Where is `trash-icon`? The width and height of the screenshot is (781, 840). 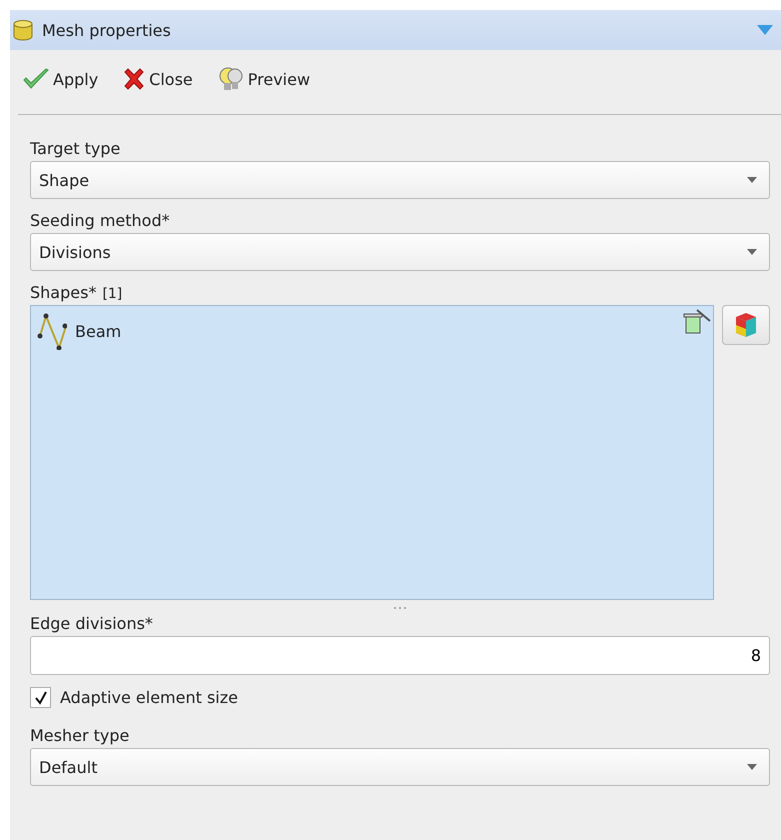
trash-icon is located at coordinates (697, 322).